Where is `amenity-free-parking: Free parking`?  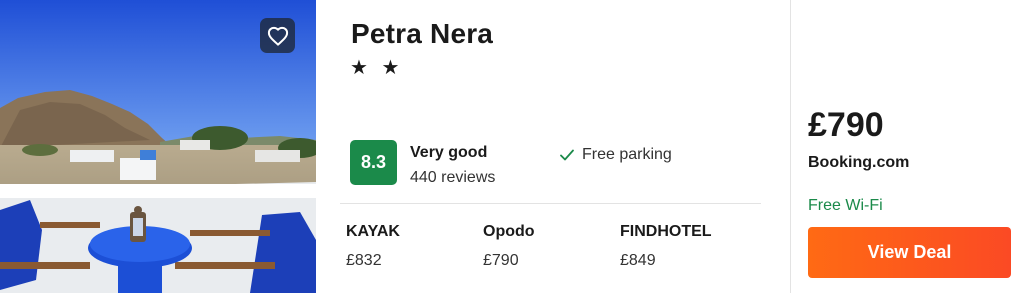 amenity-free-parking: Free parking is located at coordinates (616, 155).